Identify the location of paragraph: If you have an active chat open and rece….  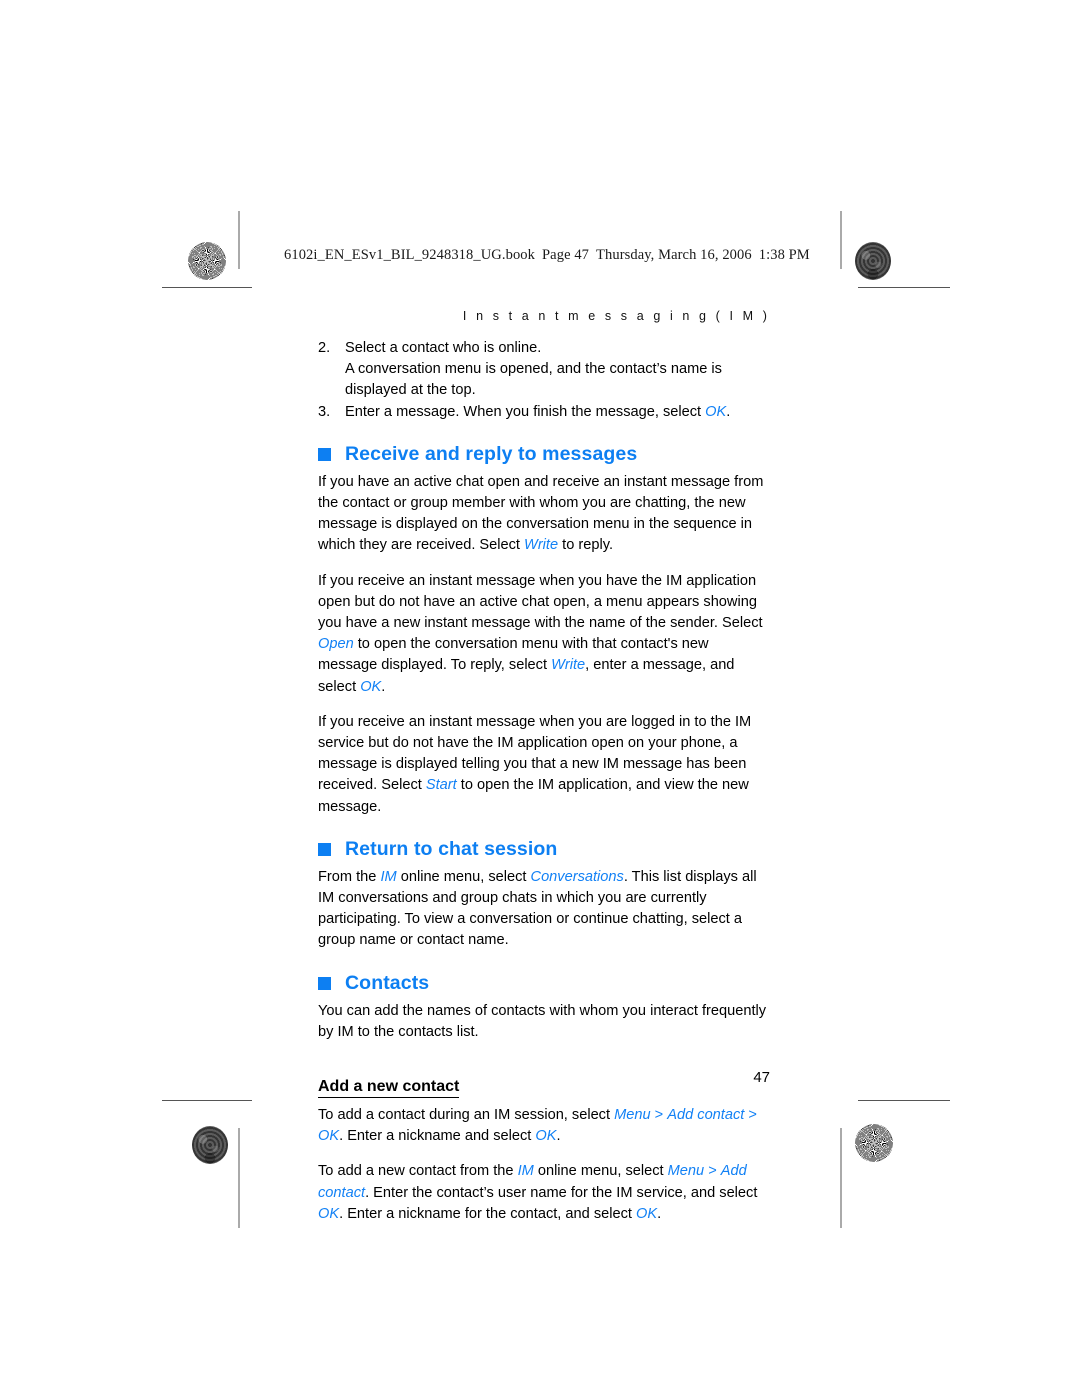
(544, 514).